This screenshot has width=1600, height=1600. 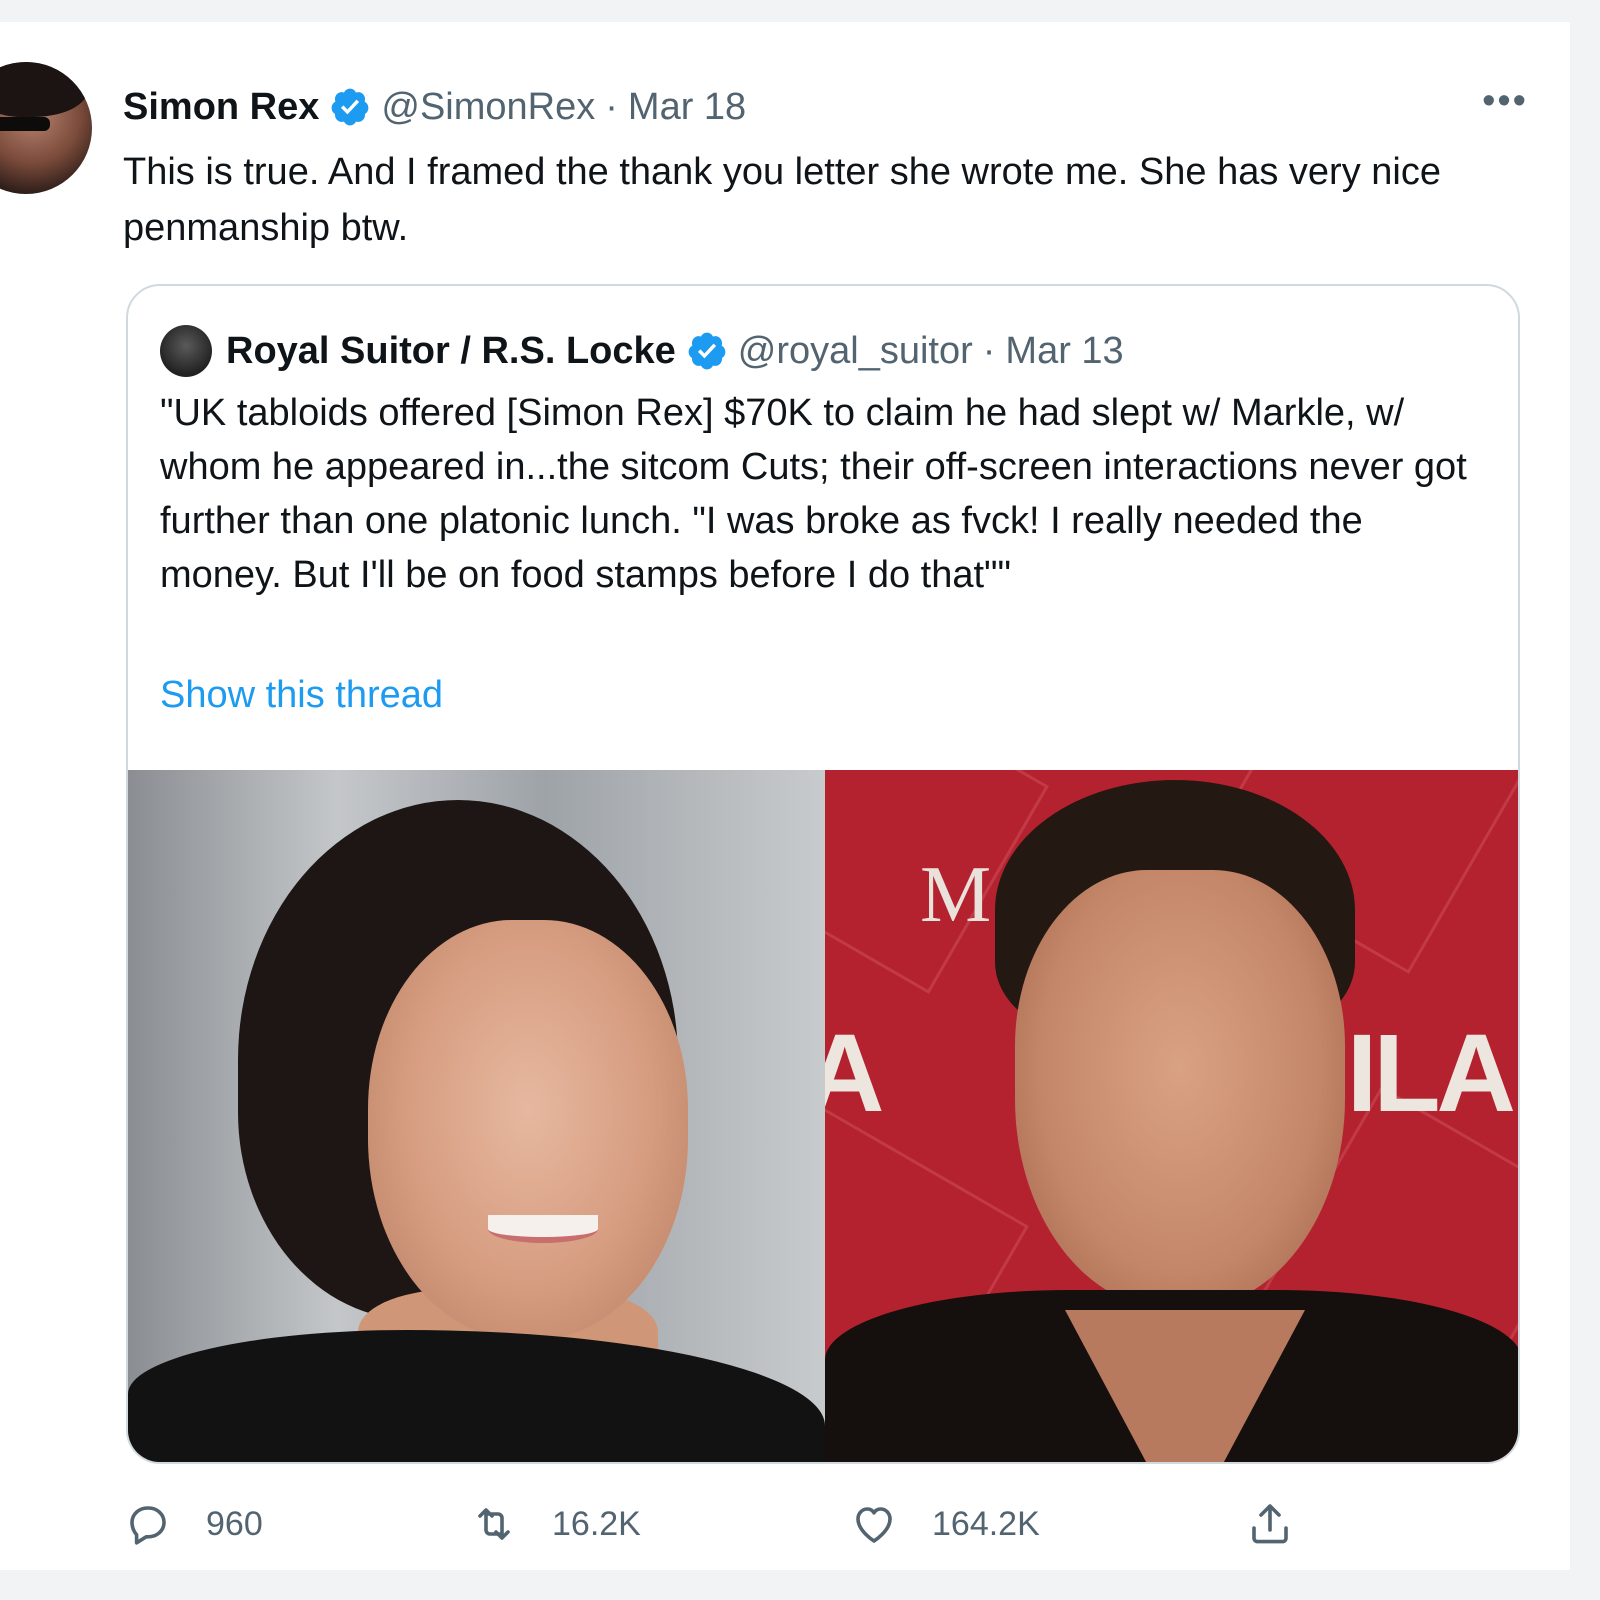 What do you see at coordinates (874, 1525) in the screenshot?
I see `like-icon` at bounding box center [874, 1525].